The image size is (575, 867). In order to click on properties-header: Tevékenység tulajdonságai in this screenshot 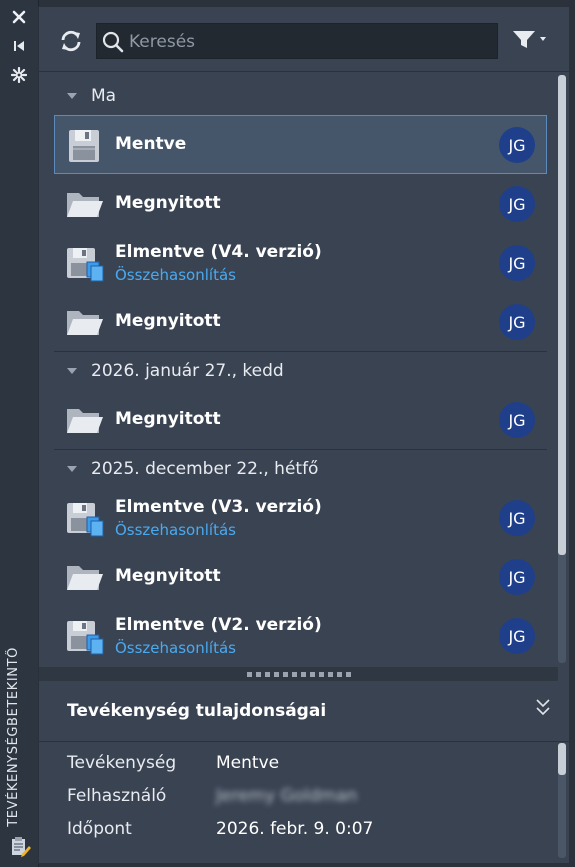, I will do `click(304, 711)`.